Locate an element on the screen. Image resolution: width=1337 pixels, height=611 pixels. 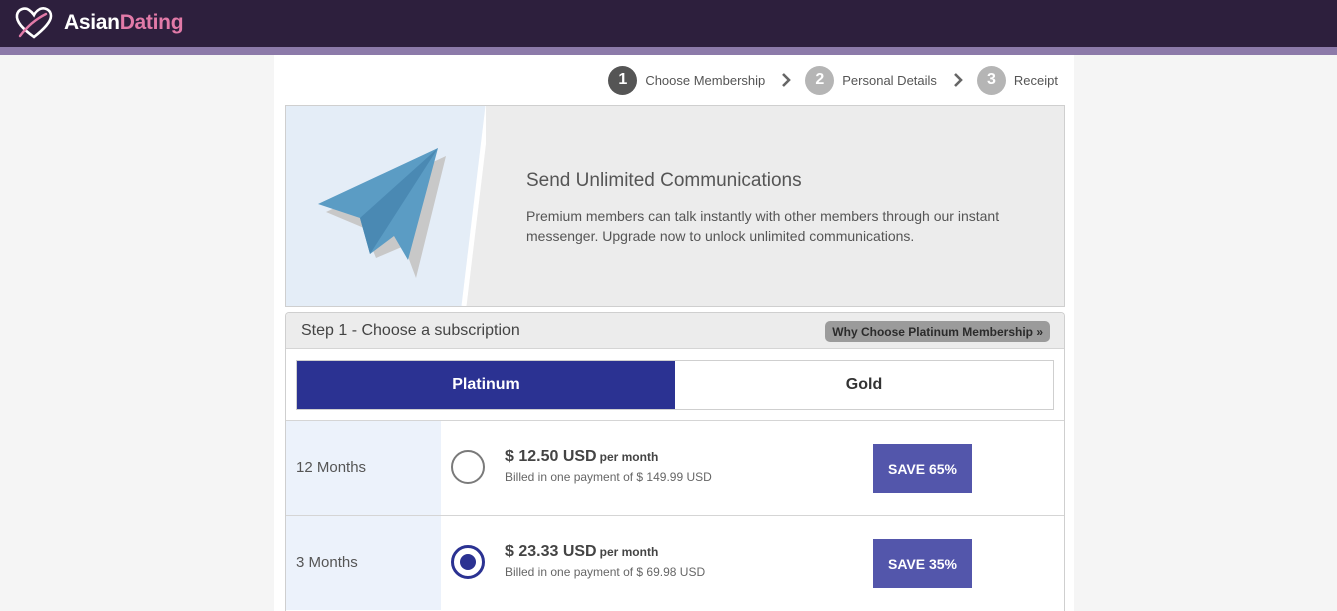
plan-radio-3-months is located at coordinates (468, 562).